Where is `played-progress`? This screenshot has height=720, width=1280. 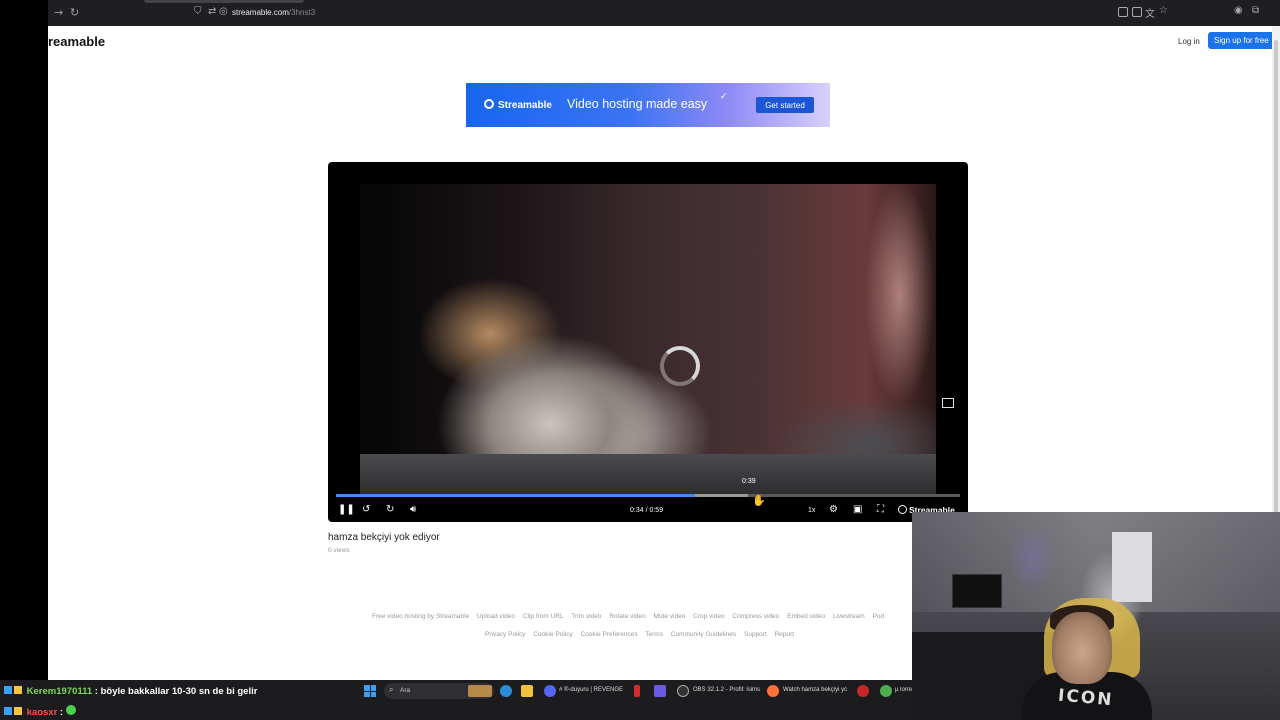 played-progress is located at coordinates (516, 495).